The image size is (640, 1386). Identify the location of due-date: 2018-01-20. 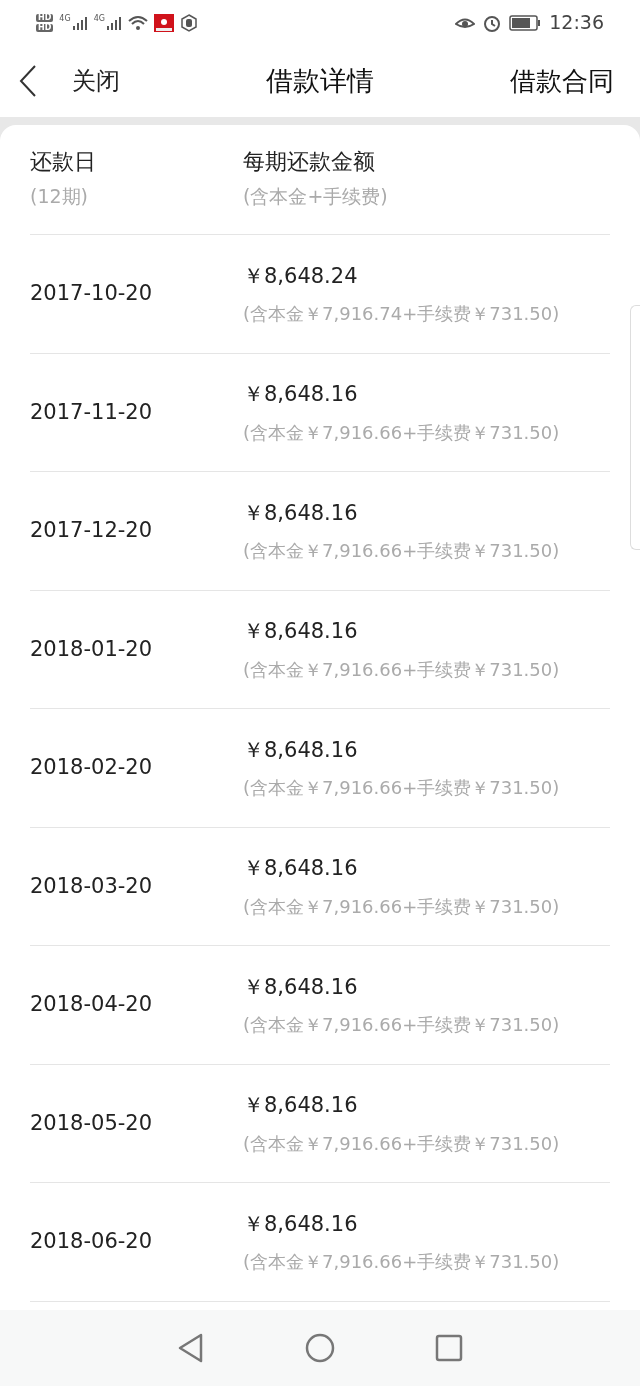
(92, 649).